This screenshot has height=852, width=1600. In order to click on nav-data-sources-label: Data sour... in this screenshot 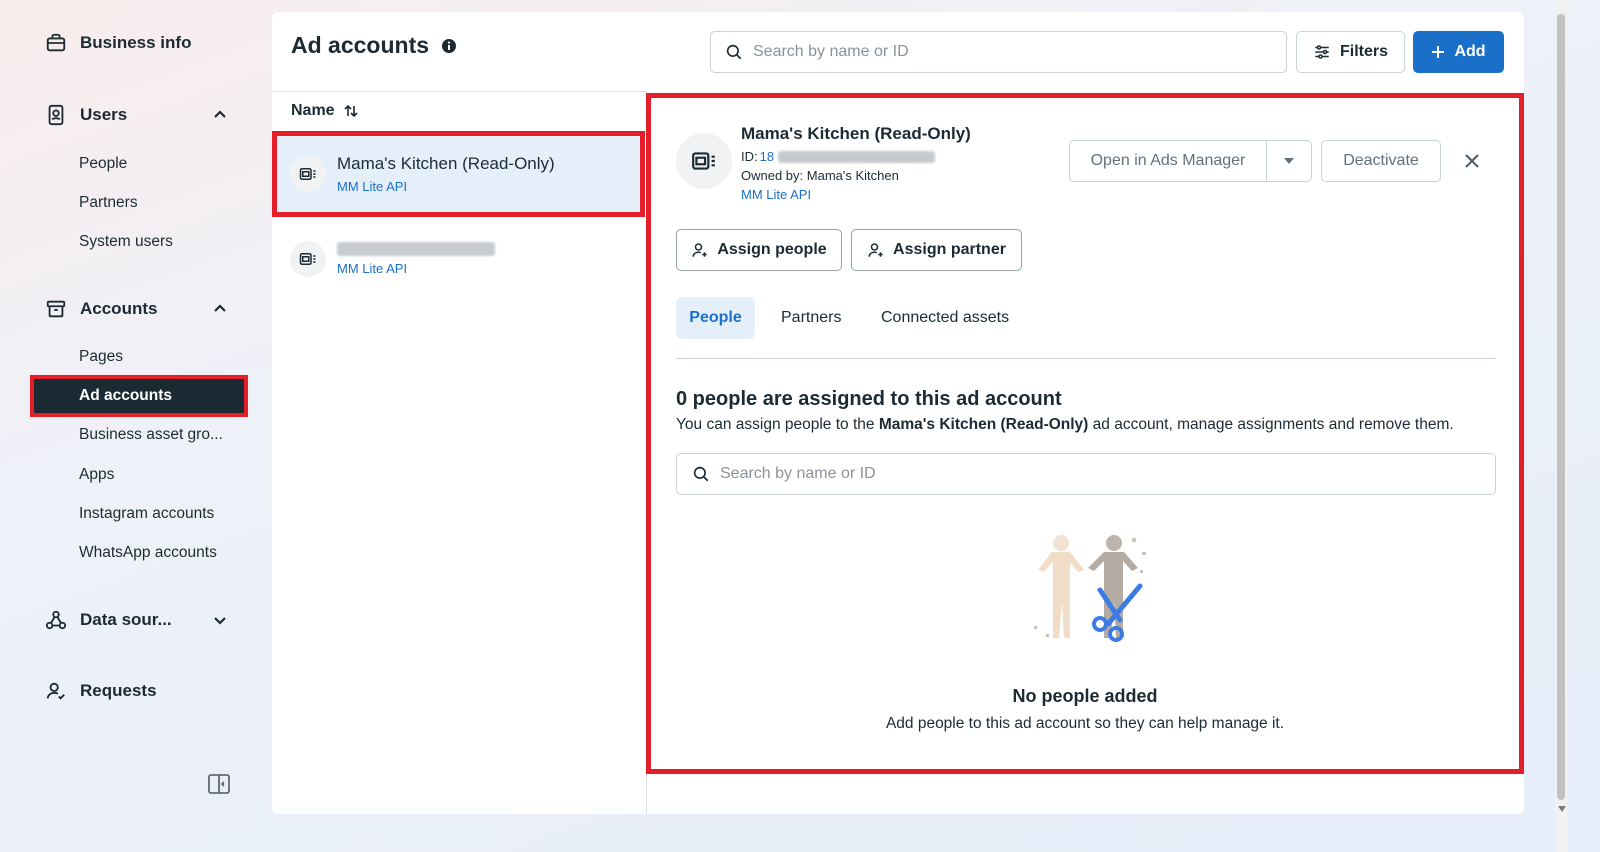, I will do `click(126, 619)`.